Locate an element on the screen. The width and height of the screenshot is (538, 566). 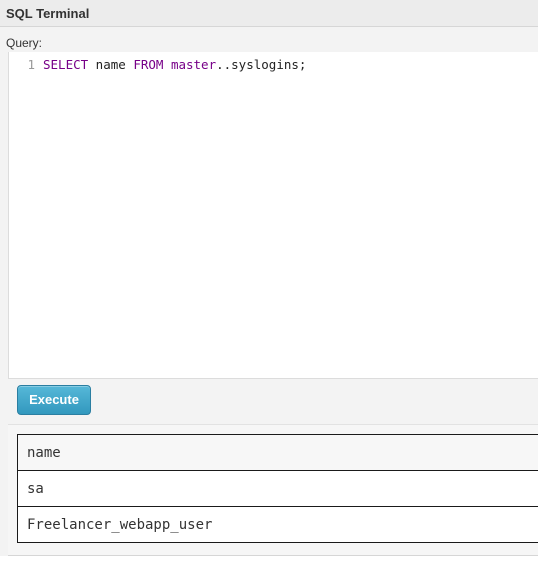
title-bar: SQL Terminal is located at coordinates (269, 13).